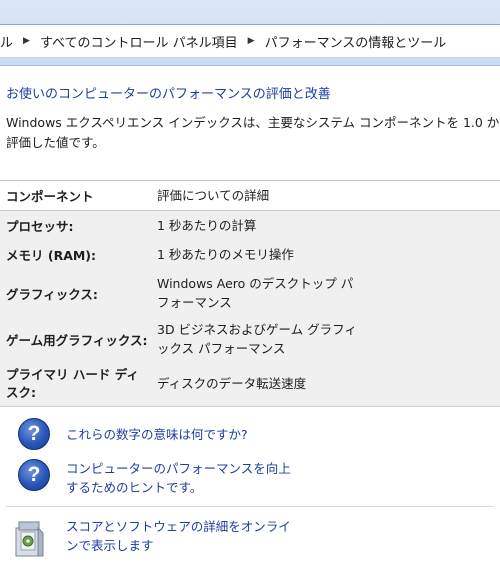 The height and width of the screenshot is (576, 500). I want to click on page-title: お使いのコンピューターのパフォーマンスの評価と改善, so click(168, 94).